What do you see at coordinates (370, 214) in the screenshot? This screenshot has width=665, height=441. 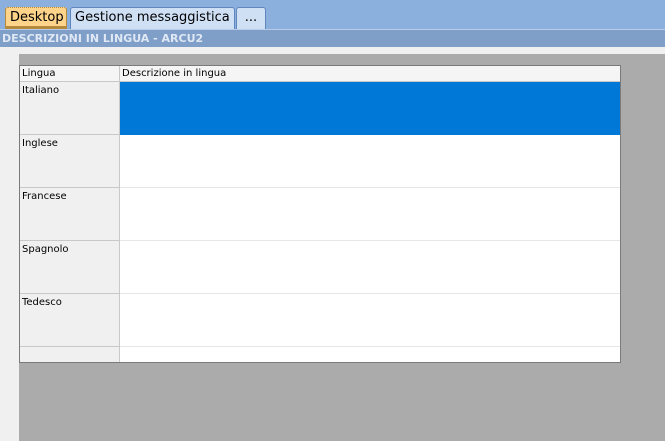 I see `description-cell-francese` at bounding box center [370, 214].